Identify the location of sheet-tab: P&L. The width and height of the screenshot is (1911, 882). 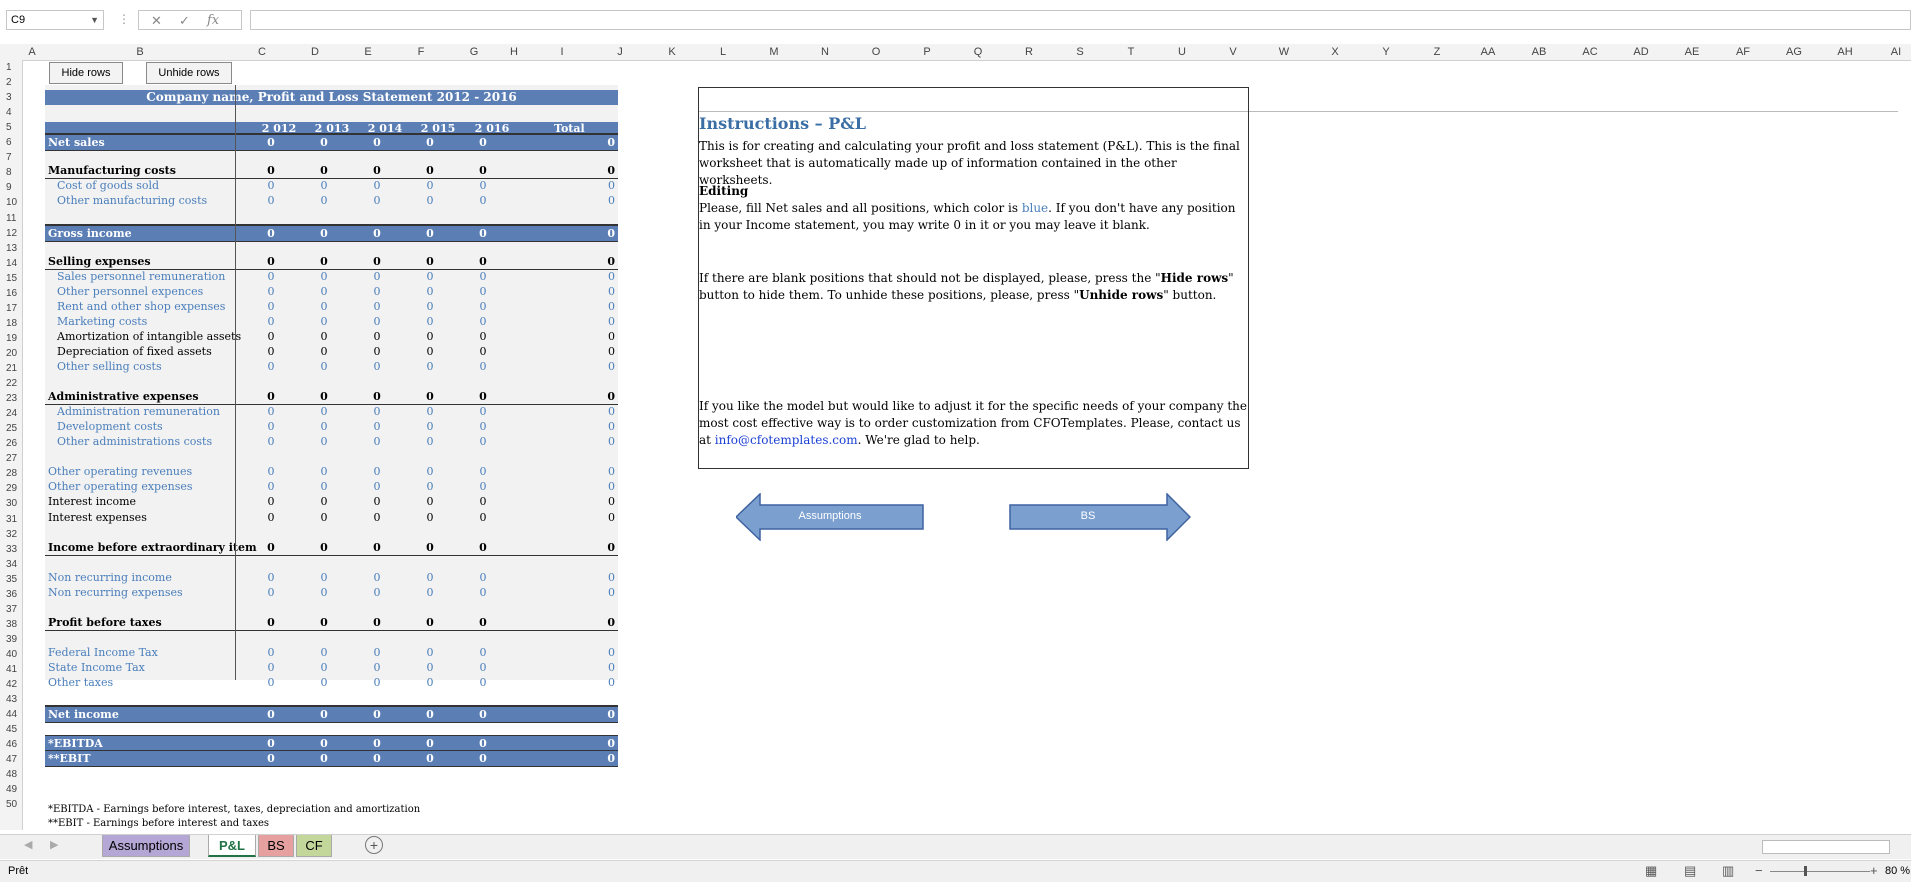
(232, 846).